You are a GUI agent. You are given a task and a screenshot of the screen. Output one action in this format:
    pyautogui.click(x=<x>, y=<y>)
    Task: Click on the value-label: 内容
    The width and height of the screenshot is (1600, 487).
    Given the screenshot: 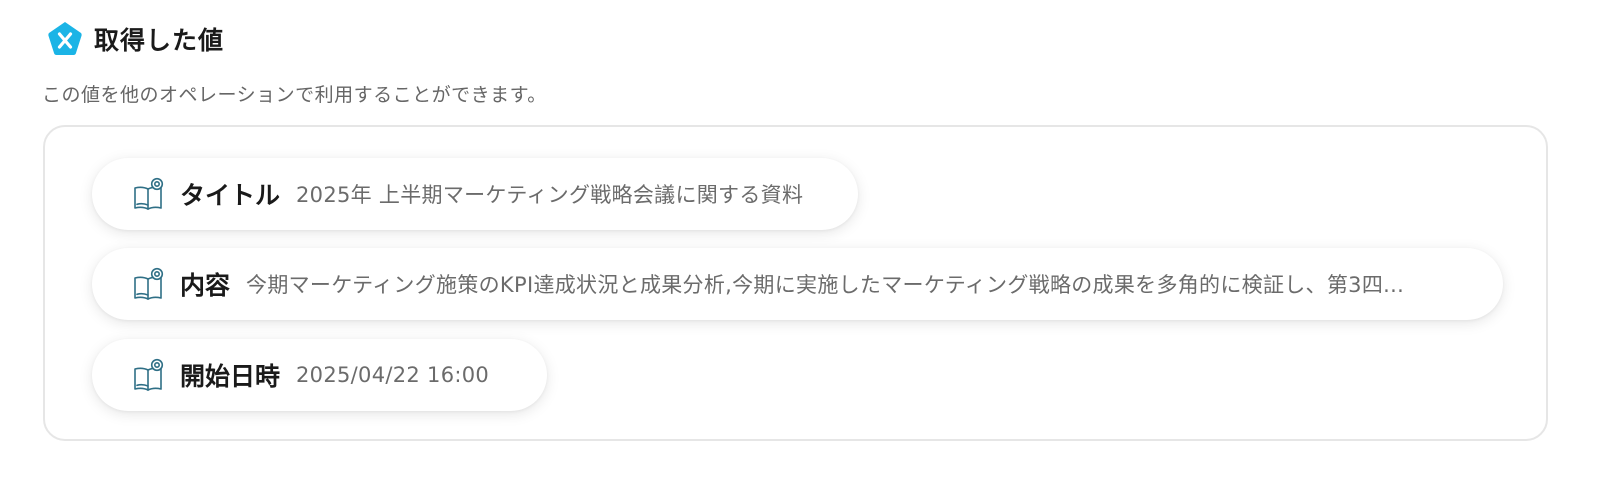 What is the action you would take?
    pyautogui.click(x=205, y=285)
    